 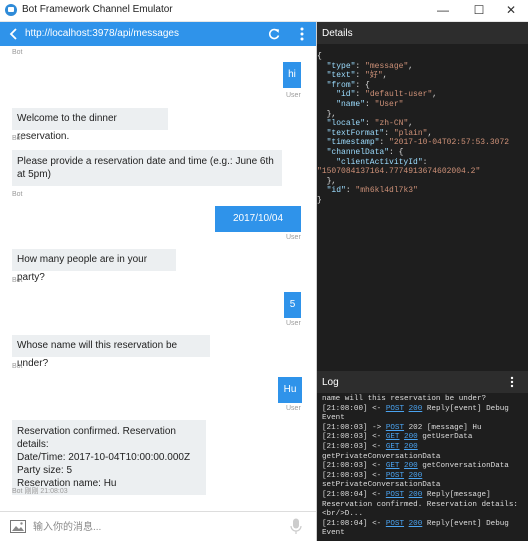 I want to click on message-input, so click(x=153, y=527).